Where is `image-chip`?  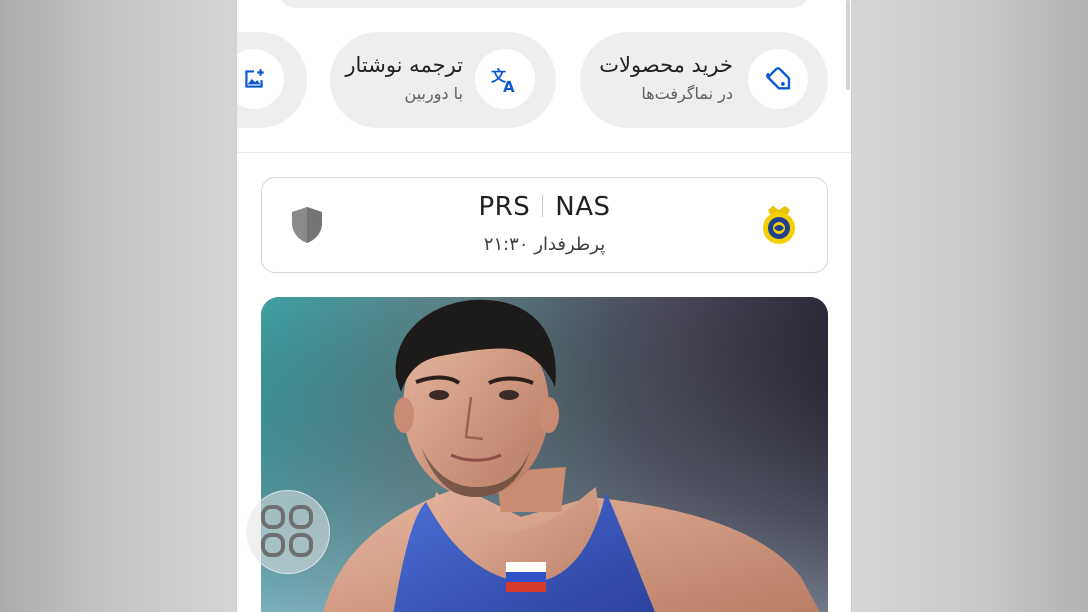 image-chip is located at coordinates (272, 80).